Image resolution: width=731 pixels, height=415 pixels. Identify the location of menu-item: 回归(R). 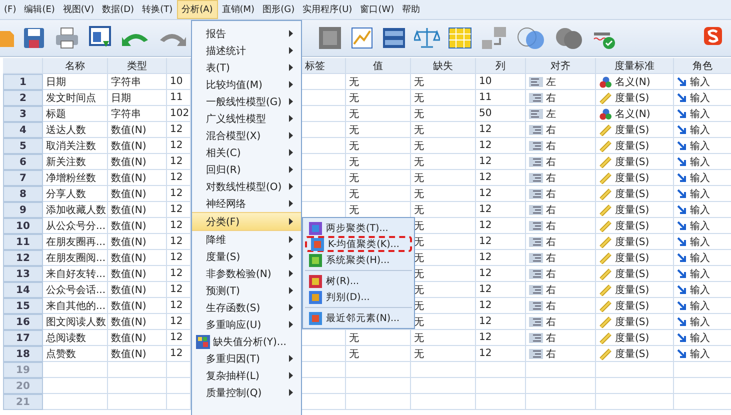
(246, 169).